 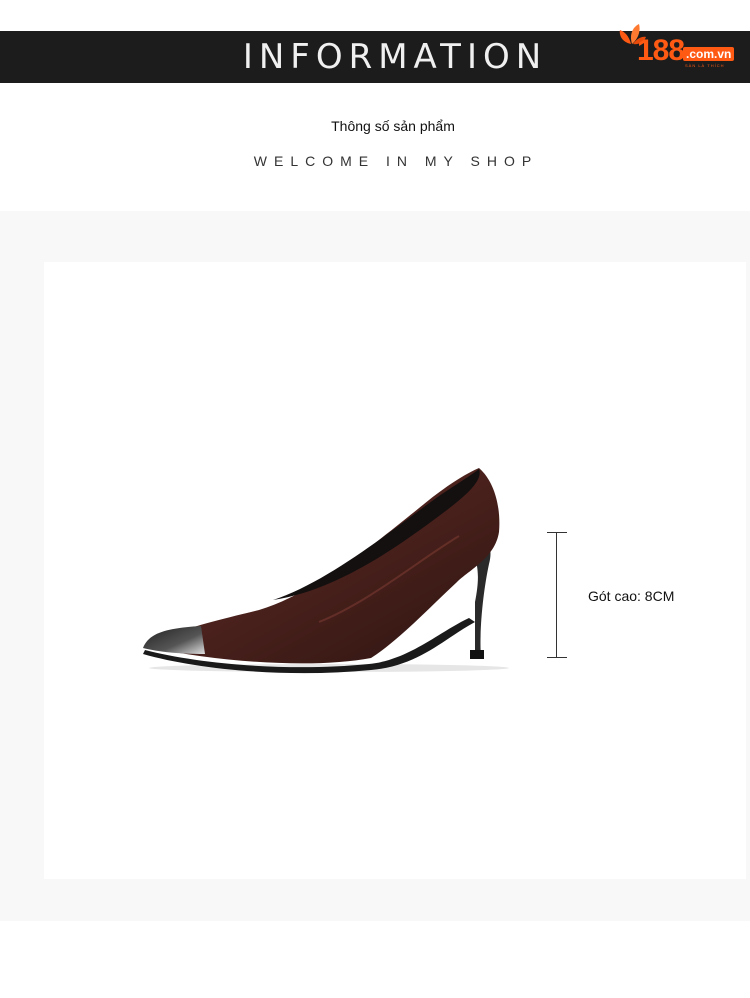 What do you see at coordinates (661, 50) in the screenshot?
I see `logo-number: 188` at bounding box center [661, 50].